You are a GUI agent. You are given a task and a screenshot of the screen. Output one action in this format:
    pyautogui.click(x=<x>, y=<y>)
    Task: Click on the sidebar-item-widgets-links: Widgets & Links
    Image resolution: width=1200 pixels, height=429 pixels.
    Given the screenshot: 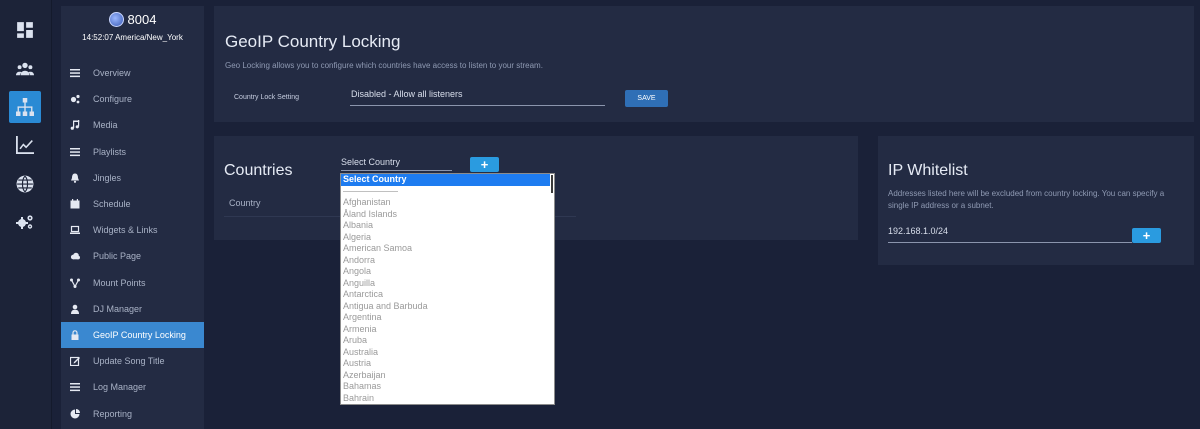 What is the action you would take?
    pyautogui.click(x=132, y=230)
    